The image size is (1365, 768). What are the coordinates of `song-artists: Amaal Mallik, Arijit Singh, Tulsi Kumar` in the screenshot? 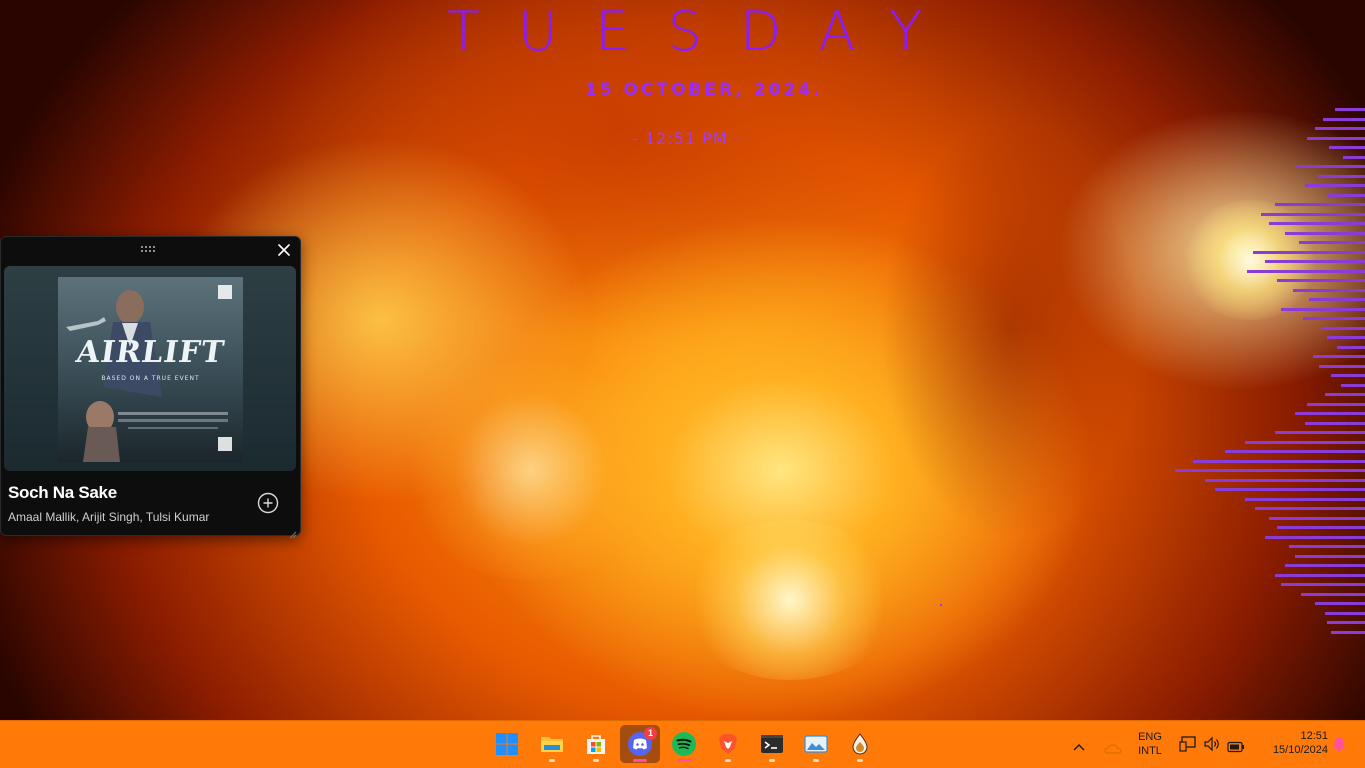 It's located at (108, 517).